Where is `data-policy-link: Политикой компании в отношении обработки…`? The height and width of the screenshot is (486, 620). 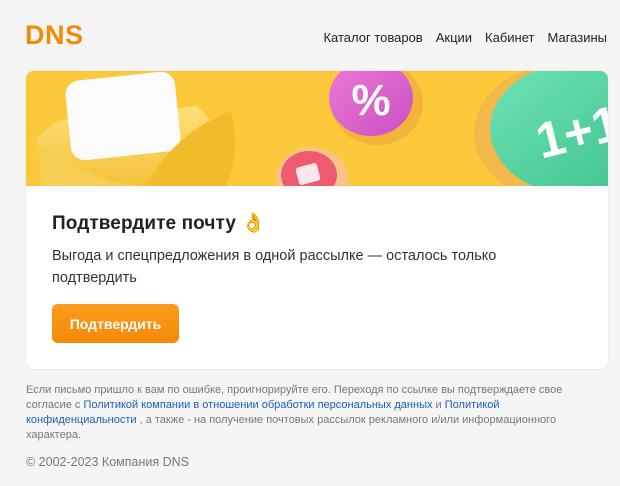
data-policy-link: Политикой компании в отношении обработки… is located at coordinates (257, 405).